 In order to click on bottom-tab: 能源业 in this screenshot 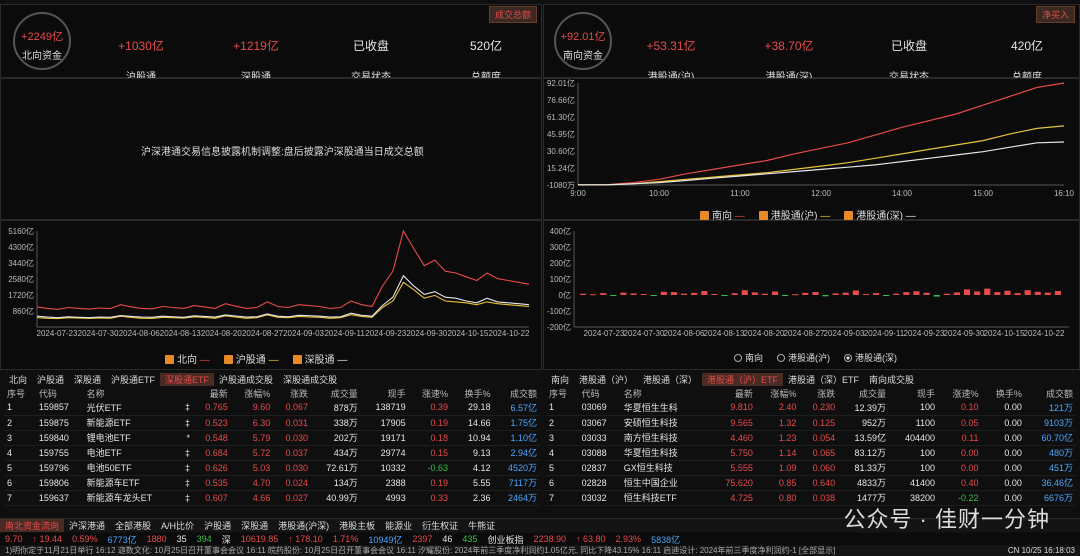, I will do `click(398, 525)`.